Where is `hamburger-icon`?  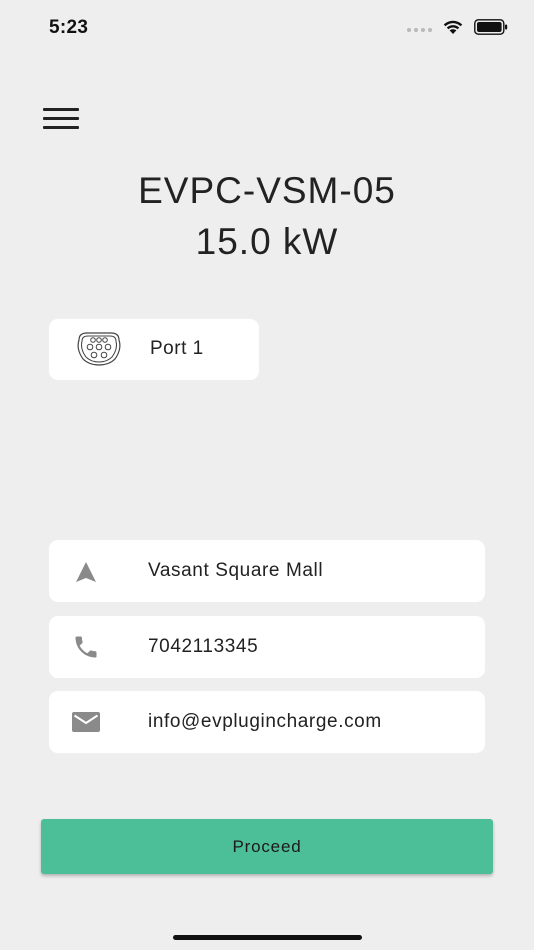 hamburger-icon is located at coordinates (61, 109).